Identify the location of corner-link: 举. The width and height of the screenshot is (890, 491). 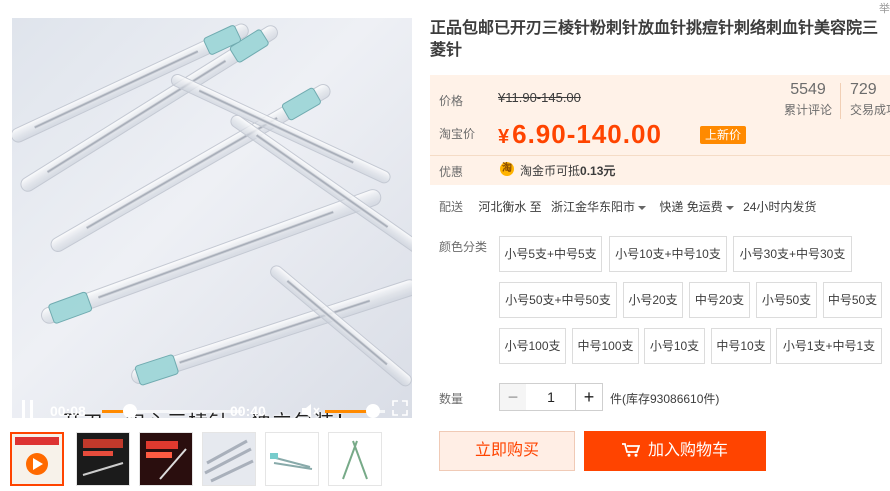
(884, 8).